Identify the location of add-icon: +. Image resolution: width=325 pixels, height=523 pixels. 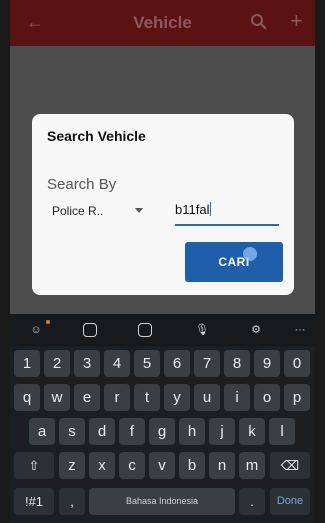
(296, 21).